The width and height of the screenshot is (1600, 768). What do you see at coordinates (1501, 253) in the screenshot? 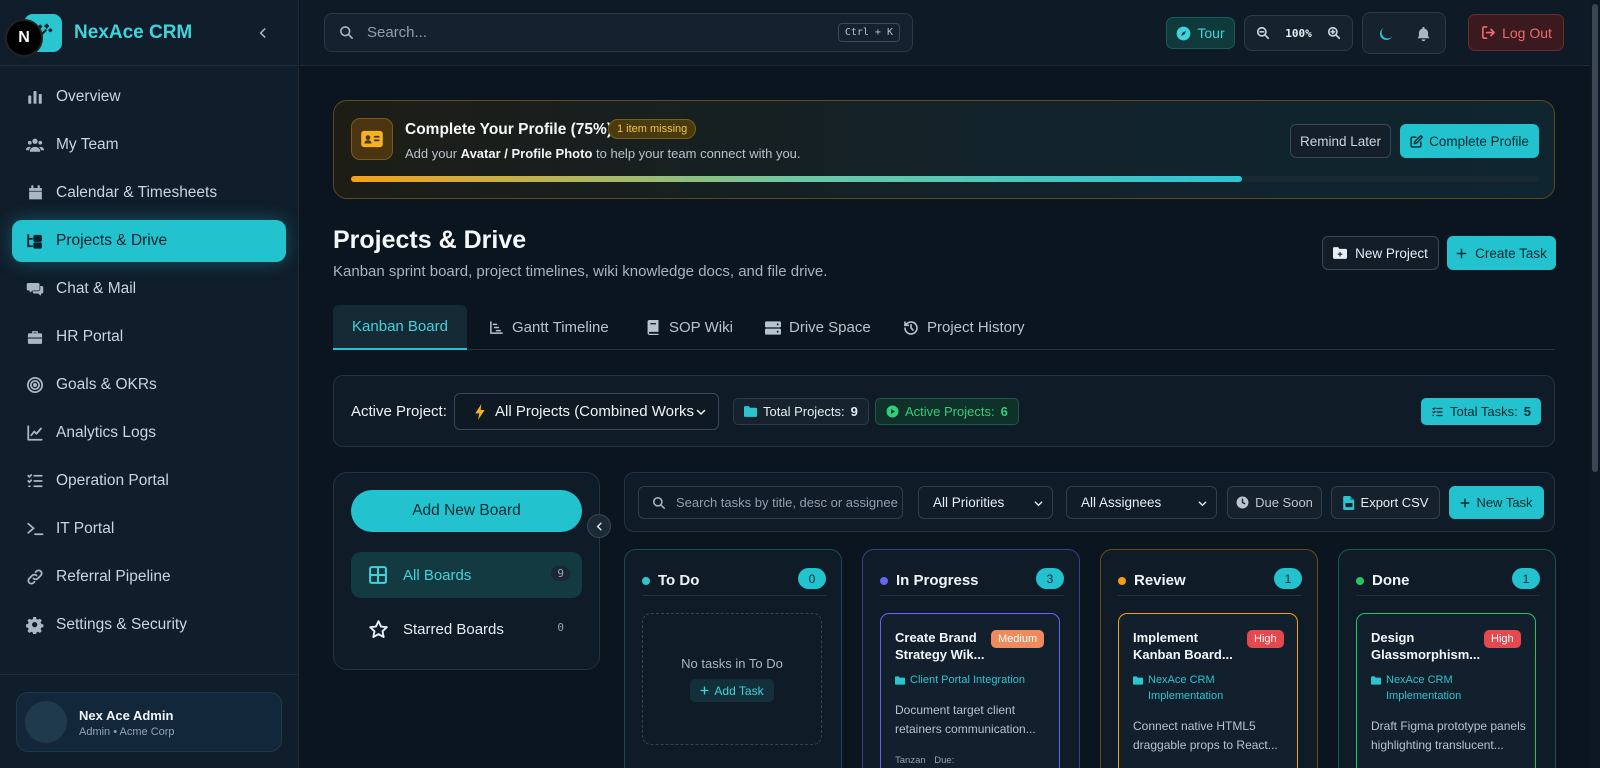
I see `create-task-button: Create Task` at bounding box center [1501, 253].